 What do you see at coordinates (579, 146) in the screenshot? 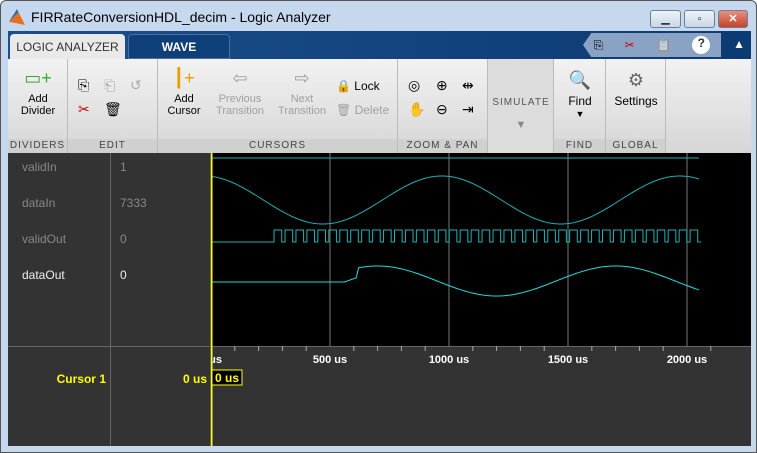
I see `group-label: FIND` at bounding box center [579, 146].